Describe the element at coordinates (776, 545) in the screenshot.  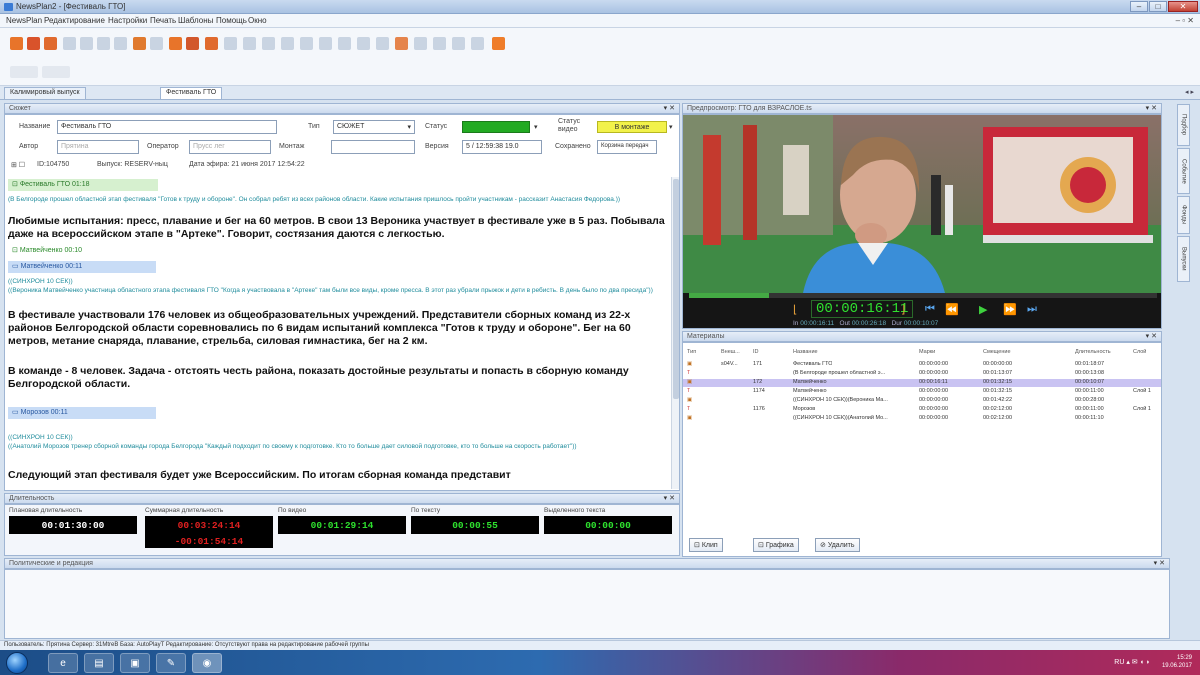
I see `graphics-button: ⊡ Графика` at that location.